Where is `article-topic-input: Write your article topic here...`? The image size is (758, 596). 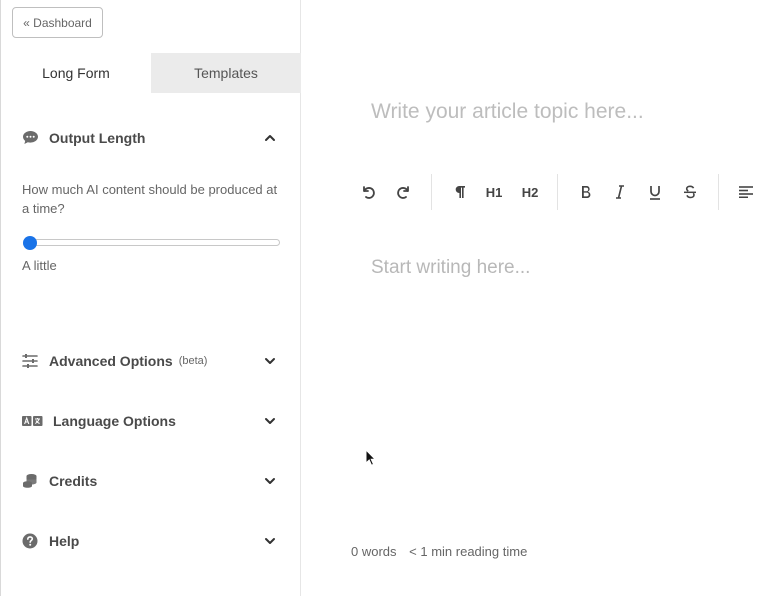
article-topic-input: Write your article topic here... is located at coordinates (507, 112).